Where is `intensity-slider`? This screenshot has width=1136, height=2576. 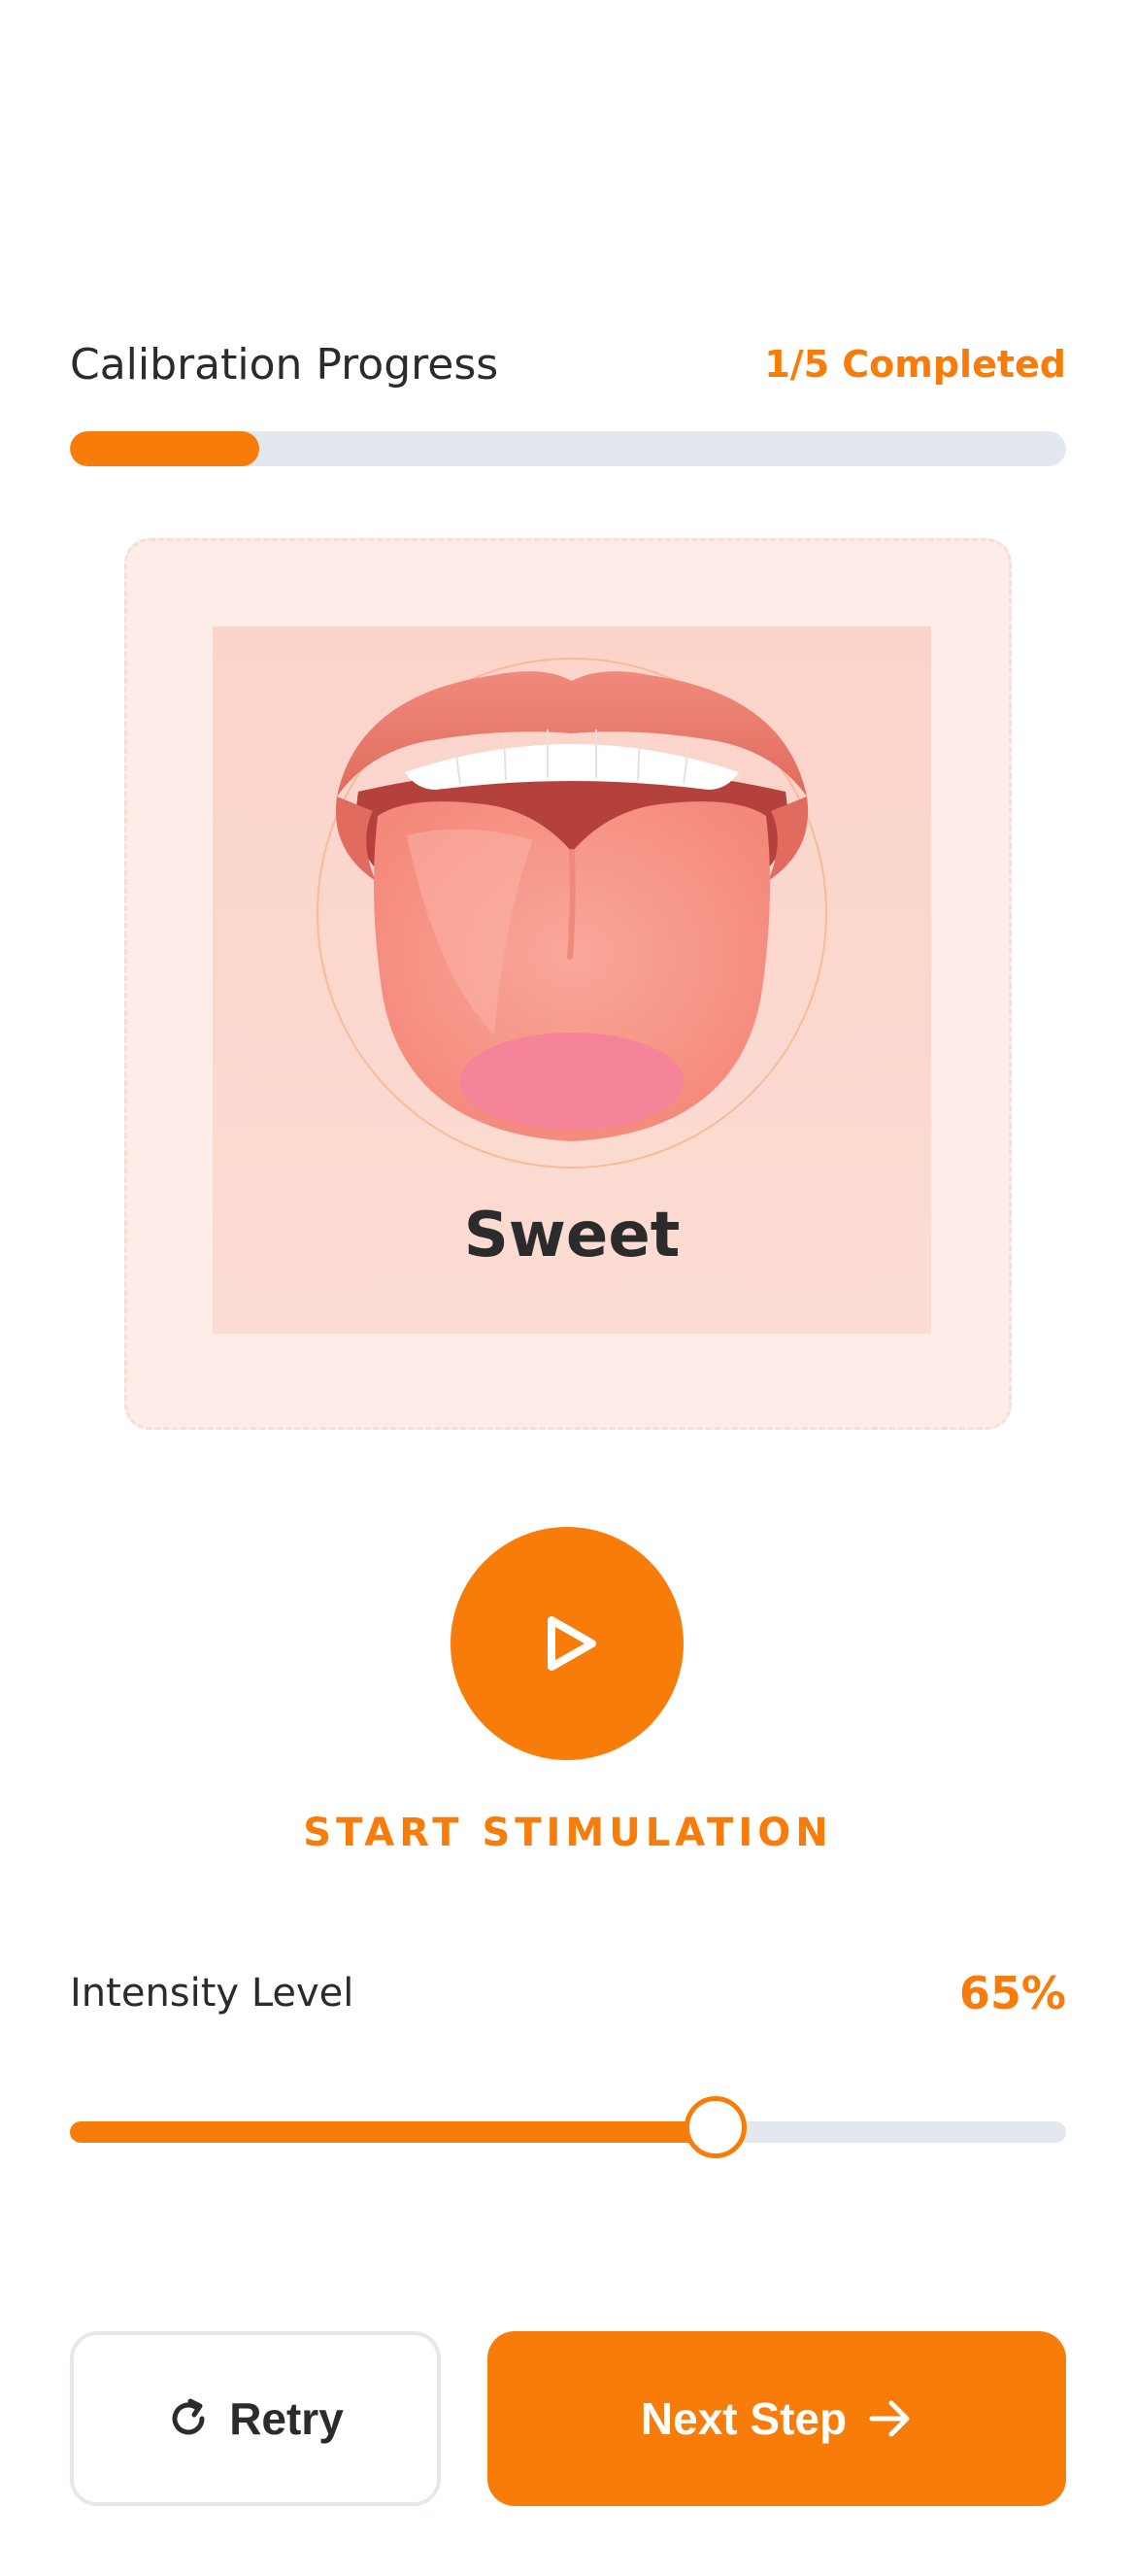
intensity-slider is located at coordinates (568, 2127).